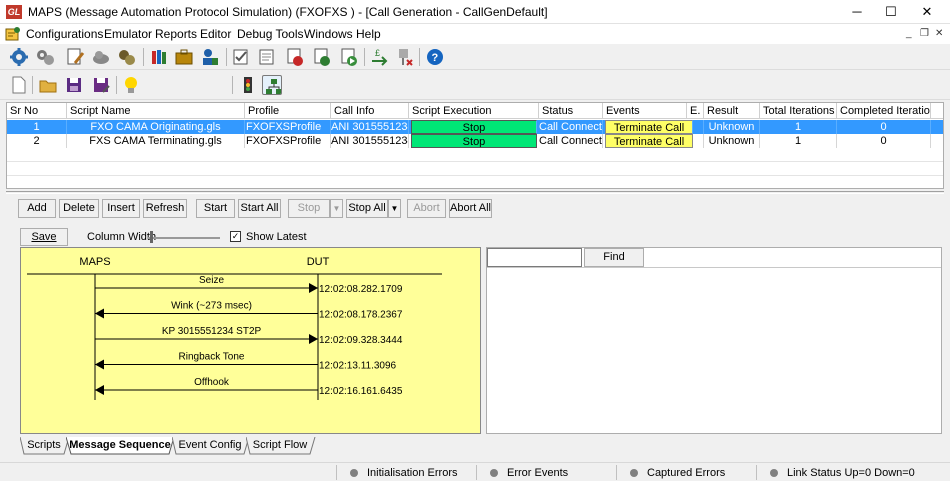 The image size is (950, 481). Describe the element at coordinates (270, 34) in the screenshot. I see `menu-debug-tools: Debug Tools` at that location.